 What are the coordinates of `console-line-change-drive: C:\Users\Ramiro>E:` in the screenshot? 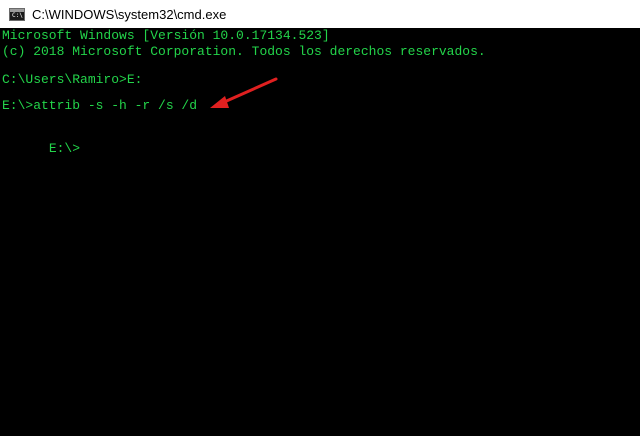 It's located at (72, 79).